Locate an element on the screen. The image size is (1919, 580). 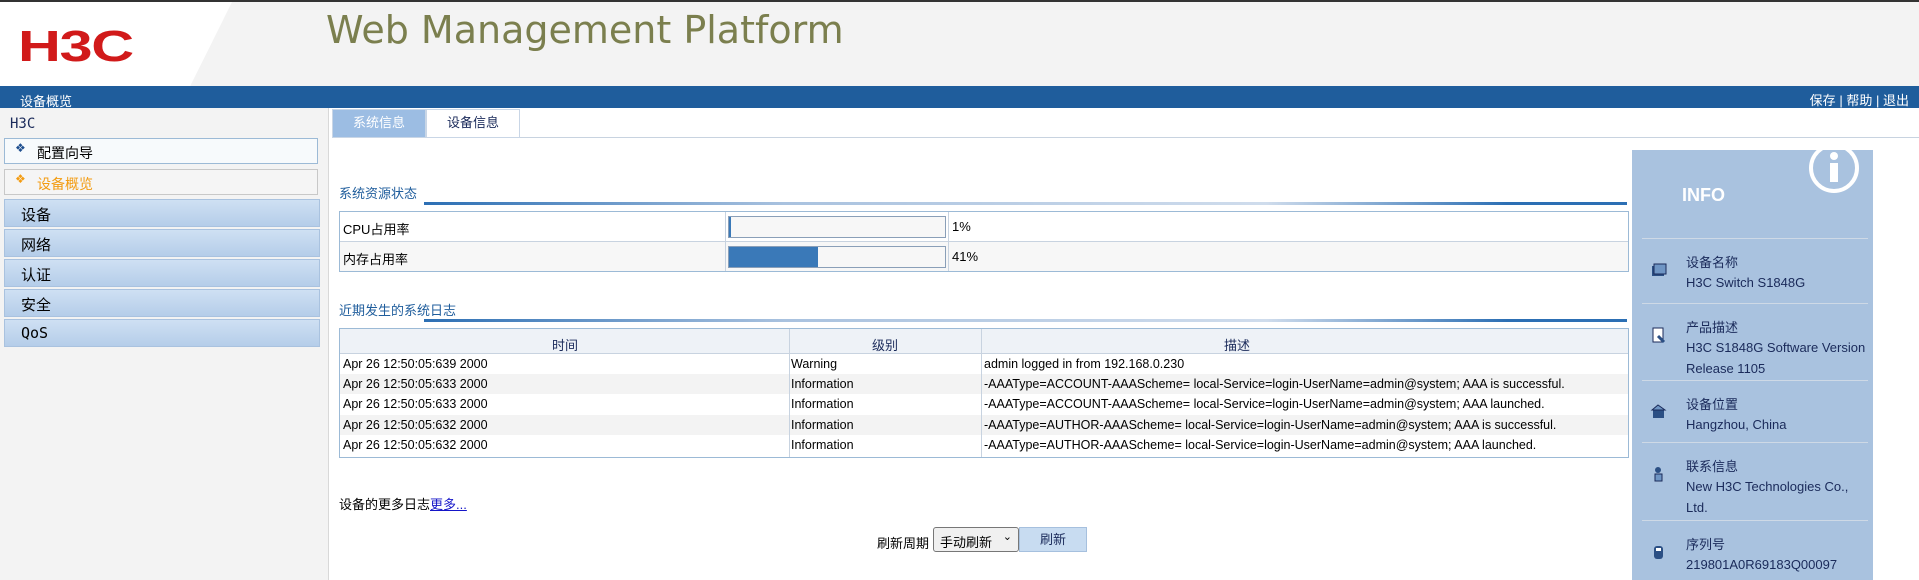
sidebar-category-auth: 认证 is located at coordinates (162, 273).